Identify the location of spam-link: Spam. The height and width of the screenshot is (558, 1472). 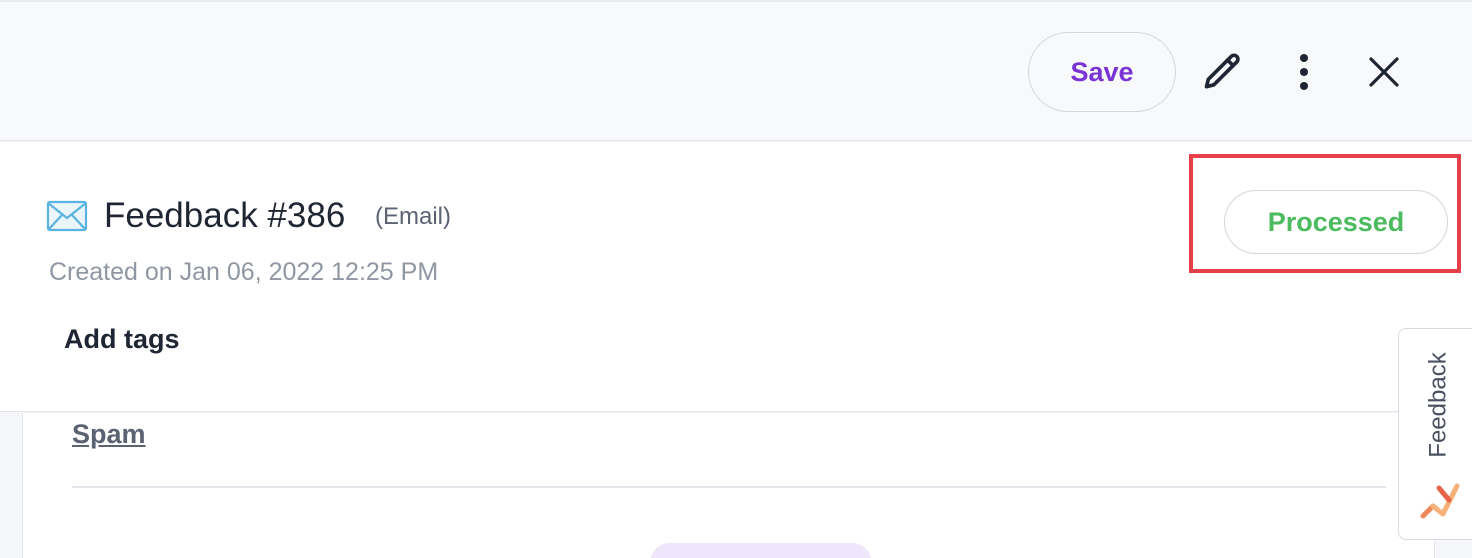
(109, 434).